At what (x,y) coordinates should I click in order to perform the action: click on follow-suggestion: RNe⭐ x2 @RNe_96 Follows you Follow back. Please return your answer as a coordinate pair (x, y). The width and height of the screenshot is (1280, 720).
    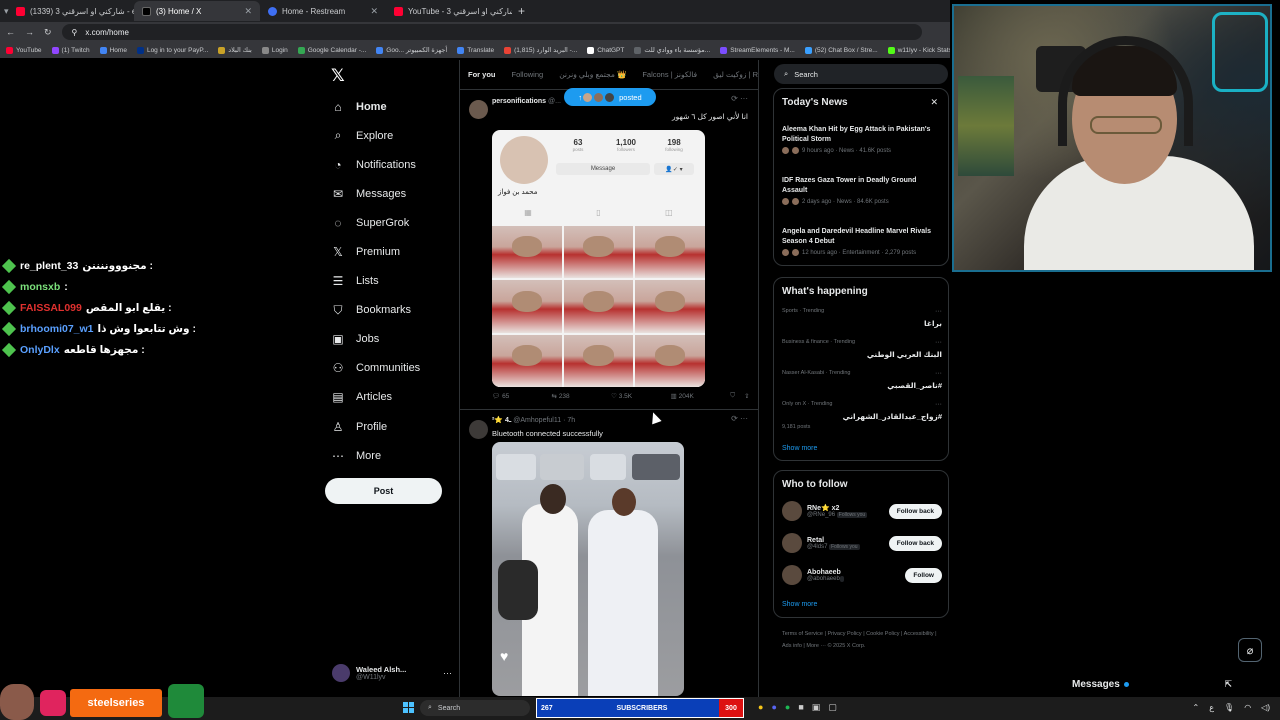
    Looking at the image, I should click on (862, 511).